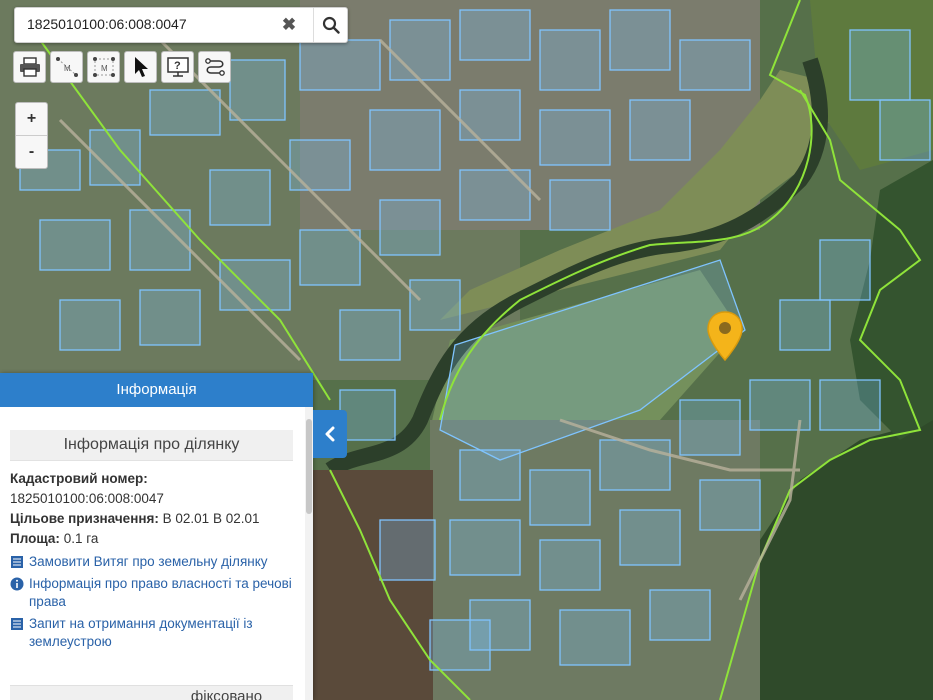  Describe the element at coordinates (309, 553) in the screenshot. I see `panel-scrollbar` at that location.